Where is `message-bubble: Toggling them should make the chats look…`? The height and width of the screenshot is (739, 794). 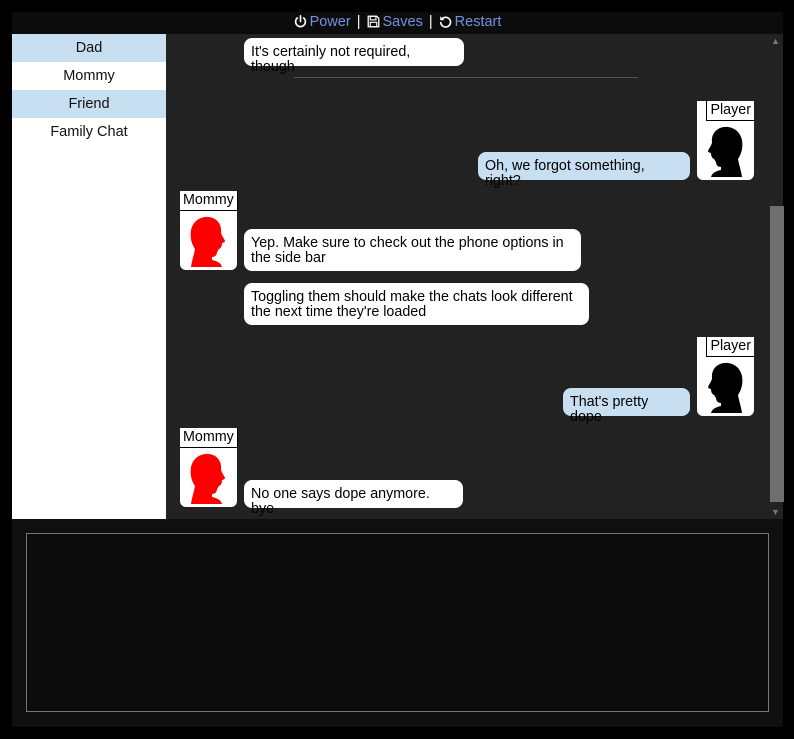
message-bubble: Toggling them should make the chats look… is located at coordinates (416, 304).